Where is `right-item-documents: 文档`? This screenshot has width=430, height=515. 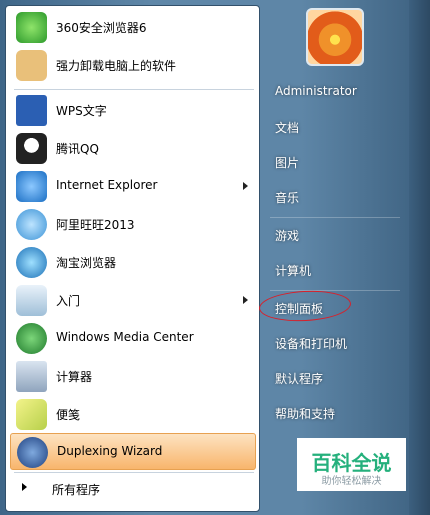
right-item-documents: 文档 is located at coordinates (287, 127).